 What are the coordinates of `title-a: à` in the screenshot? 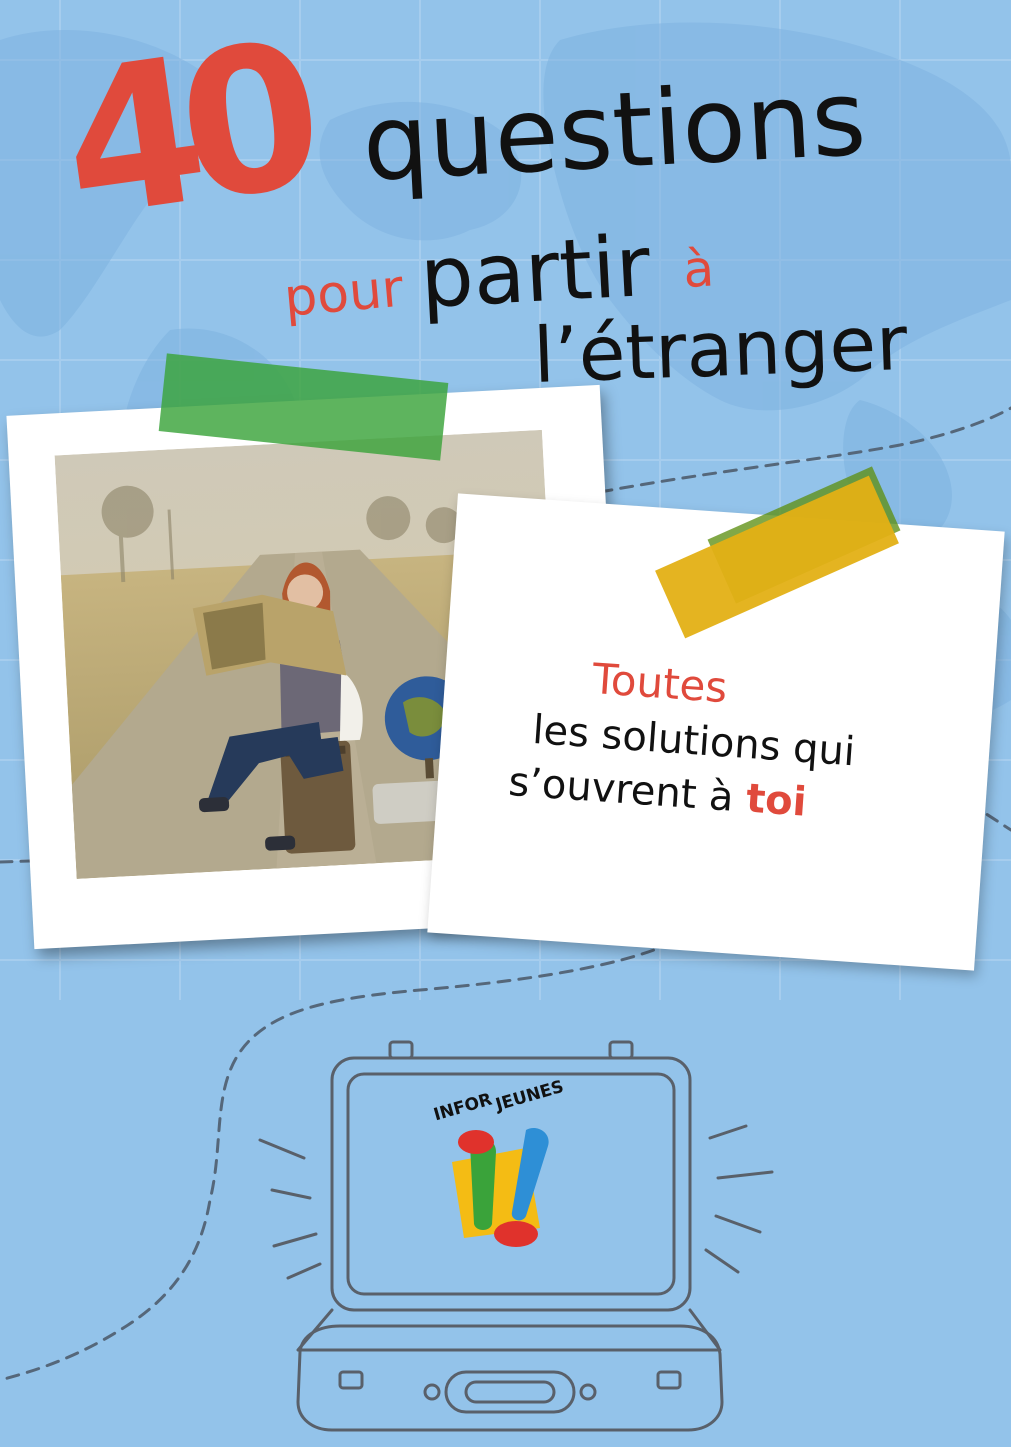 It's located at (698, 269).